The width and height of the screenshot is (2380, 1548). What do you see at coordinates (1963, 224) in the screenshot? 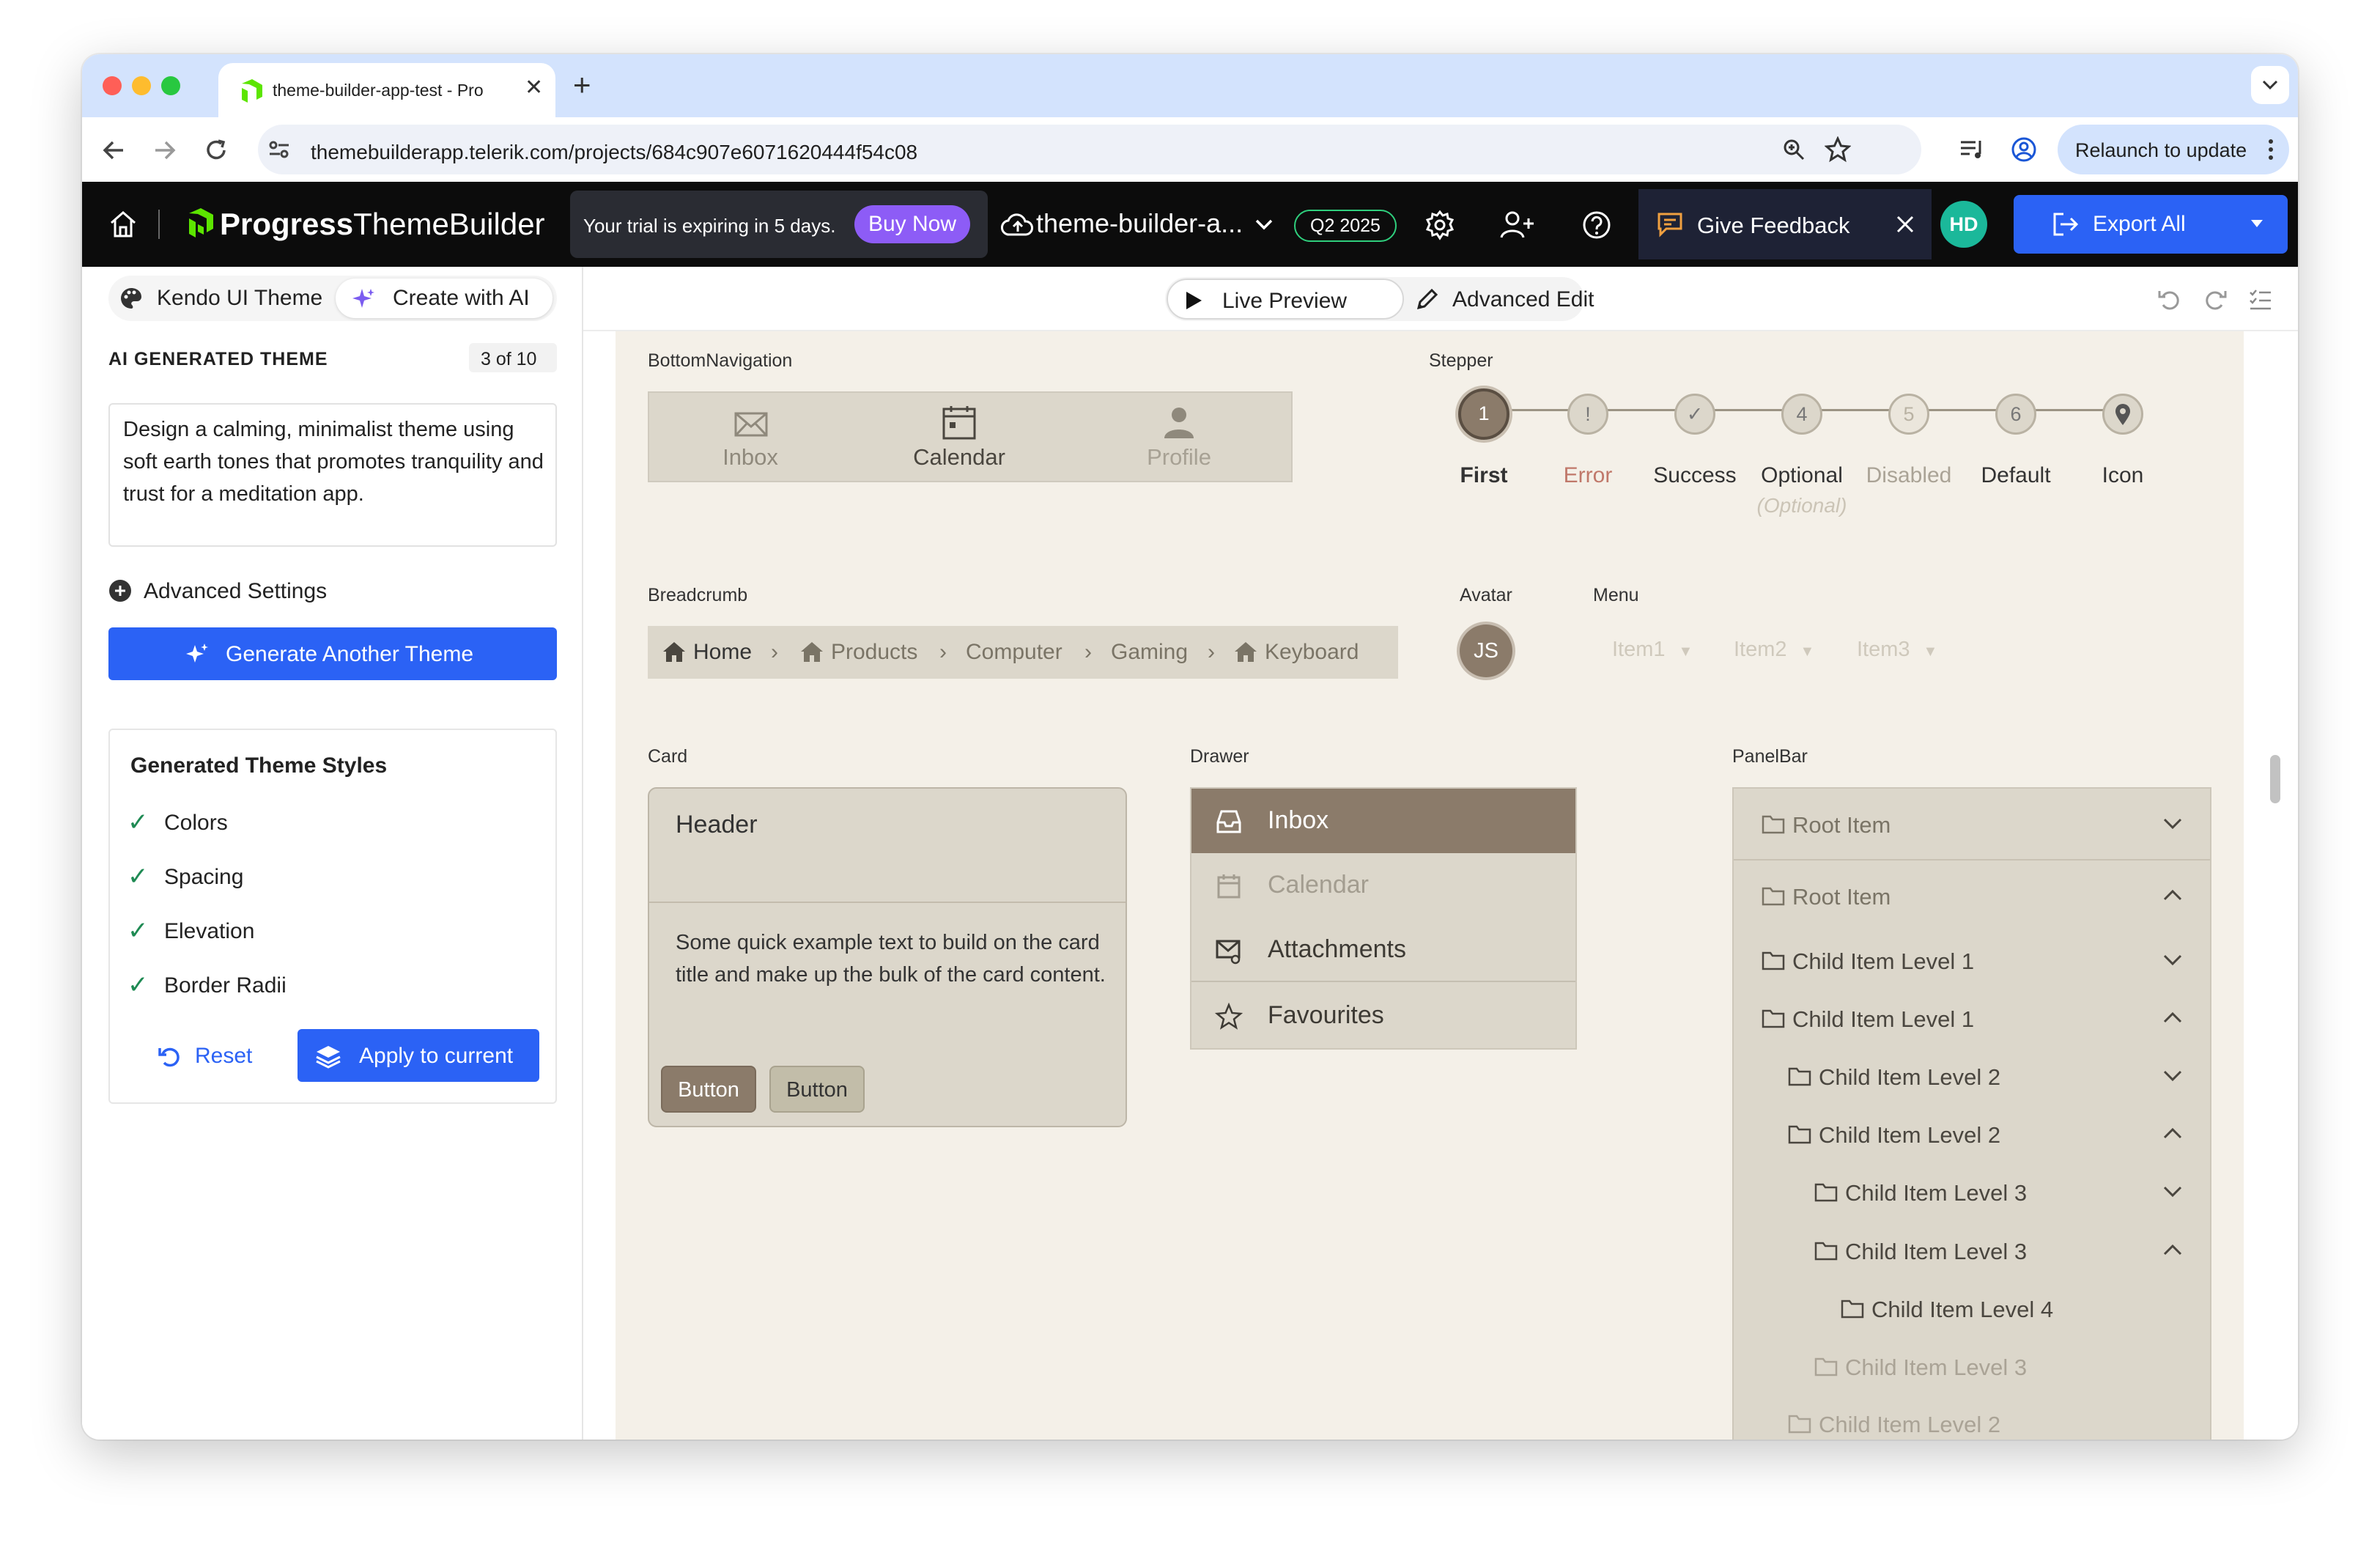
I see `user-avatar: HD` at bounding box center [1963, 224].